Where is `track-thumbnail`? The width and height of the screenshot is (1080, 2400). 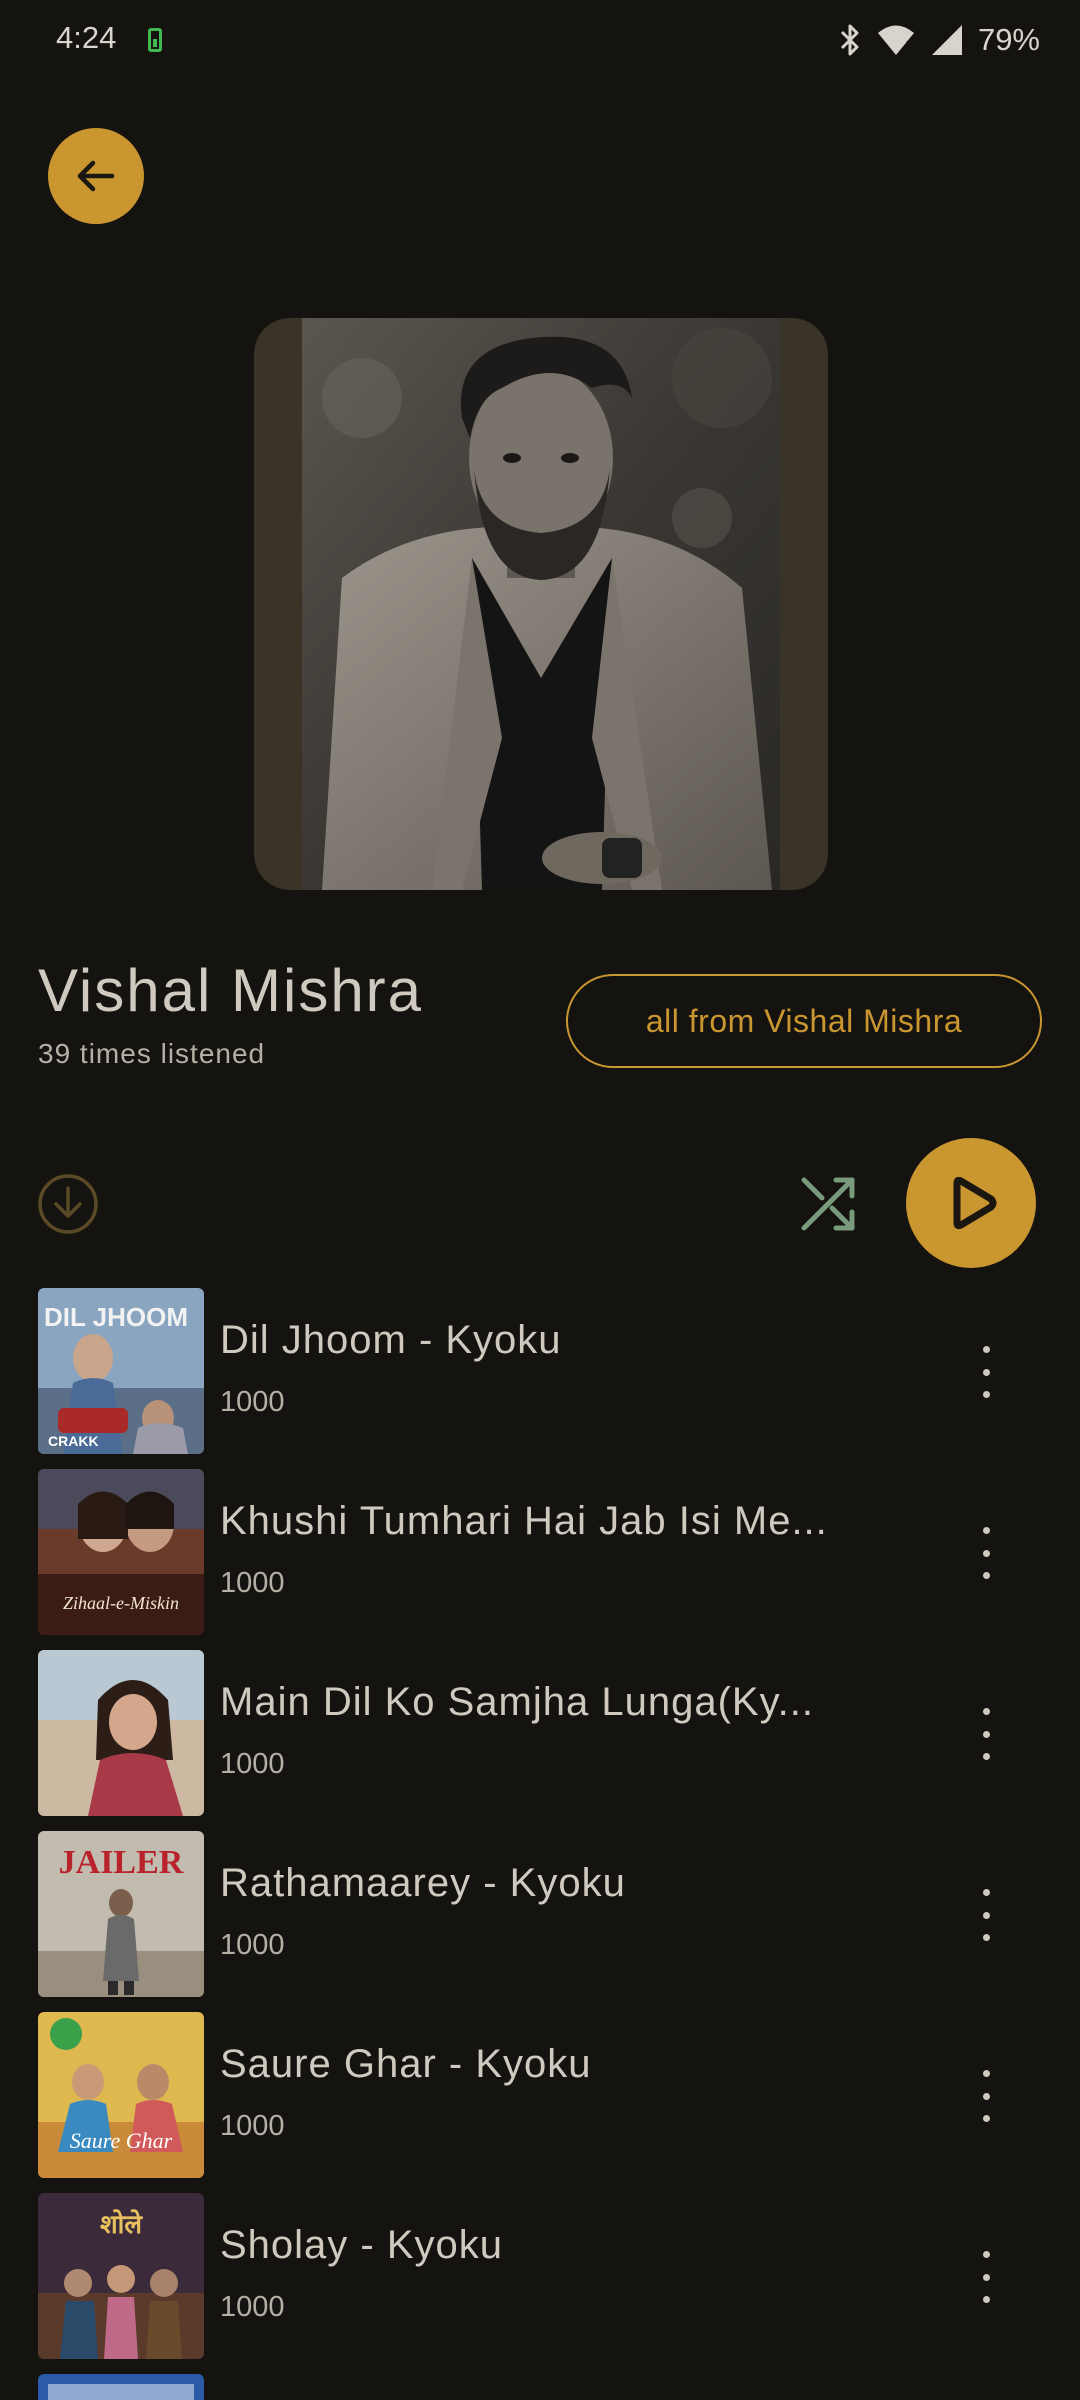
track-thumbnail is located at coordinates (121, 1733).